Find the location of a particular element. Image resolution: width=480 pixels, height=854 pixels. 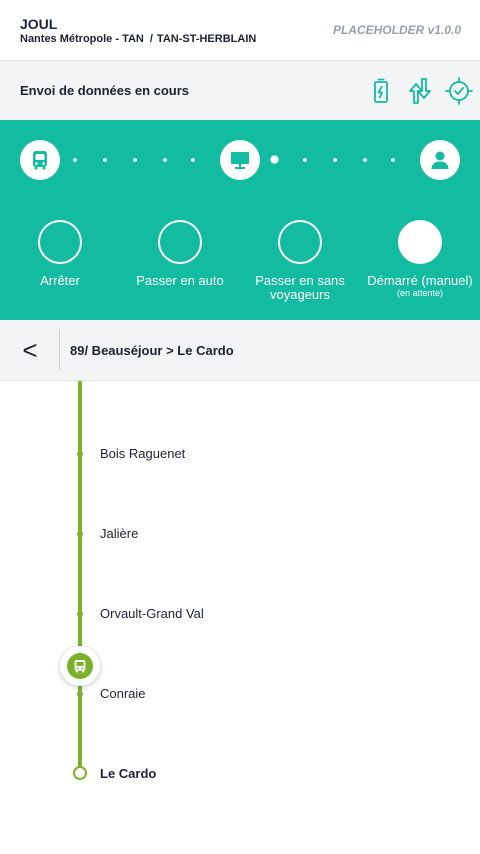

vehicle-position-marker is located at coordinates (80, 666).